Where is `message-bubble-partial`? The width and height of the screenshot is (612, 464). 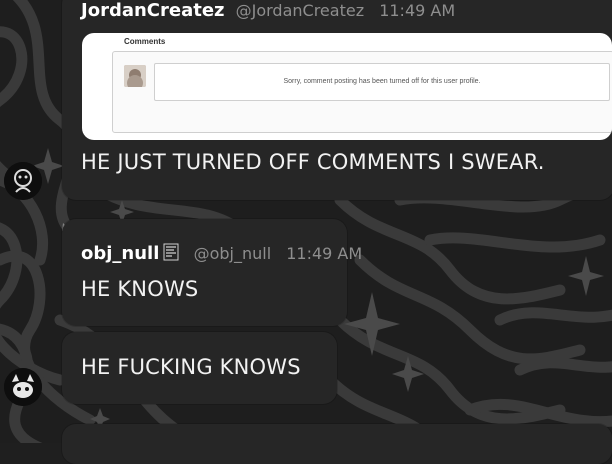
message-bubble-partial is located at coordinates (337, 444).